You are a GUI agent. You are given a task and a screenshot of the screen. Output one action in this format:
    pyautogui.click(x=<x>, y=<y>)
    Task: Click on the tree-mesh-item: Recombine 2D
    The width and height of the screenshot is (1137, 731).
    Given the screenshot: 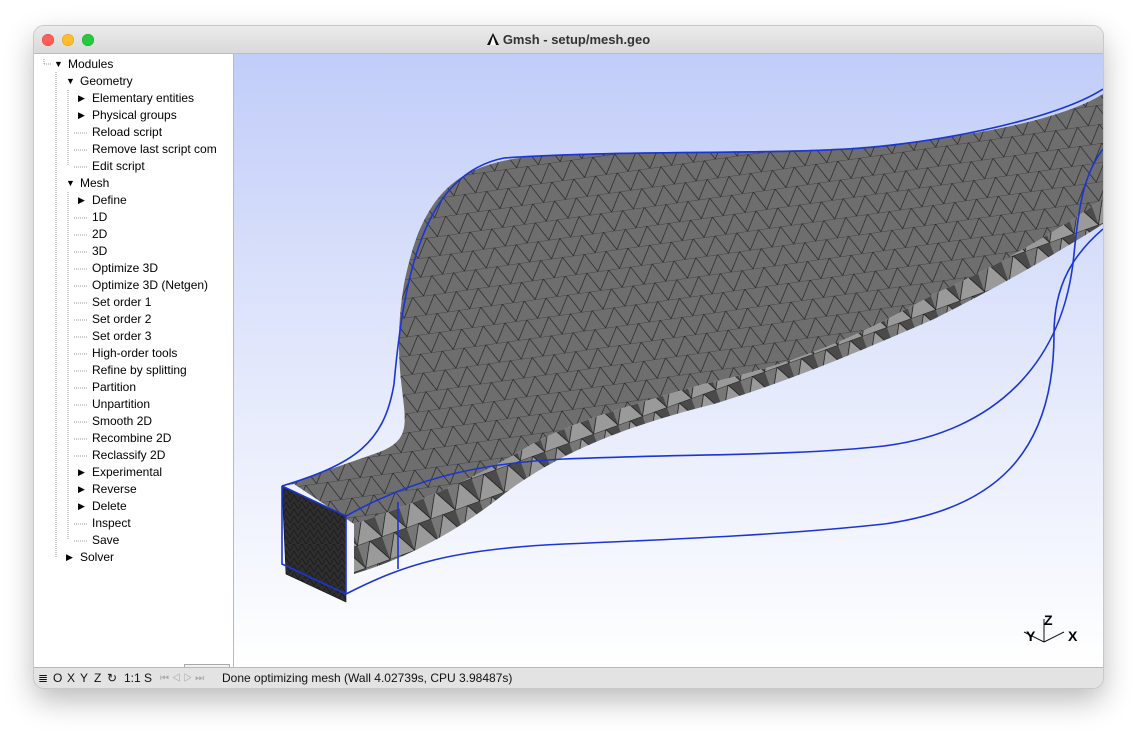 What is the action you would take?
    pyautogui.click(x=131, y=438)
    